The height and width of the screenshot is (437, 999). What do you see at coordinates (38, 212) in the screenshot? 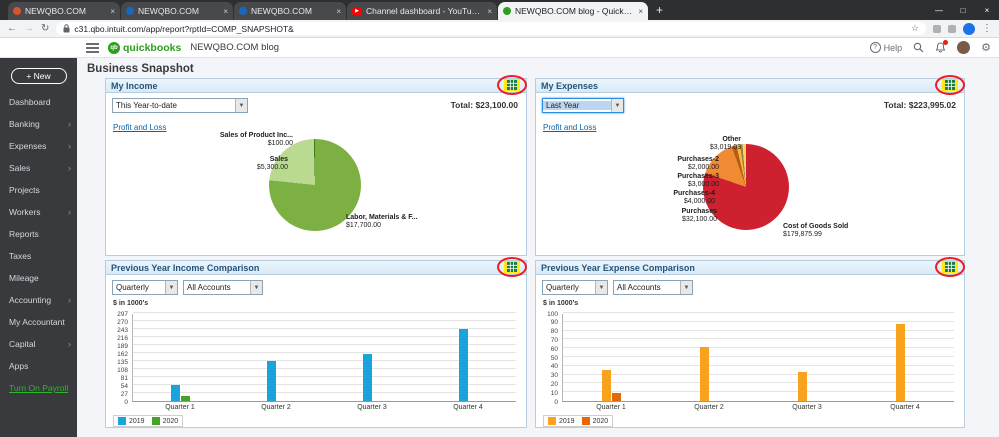
I see `sidebar-item-workers: Workers ›` at bounding box center [38, 212].